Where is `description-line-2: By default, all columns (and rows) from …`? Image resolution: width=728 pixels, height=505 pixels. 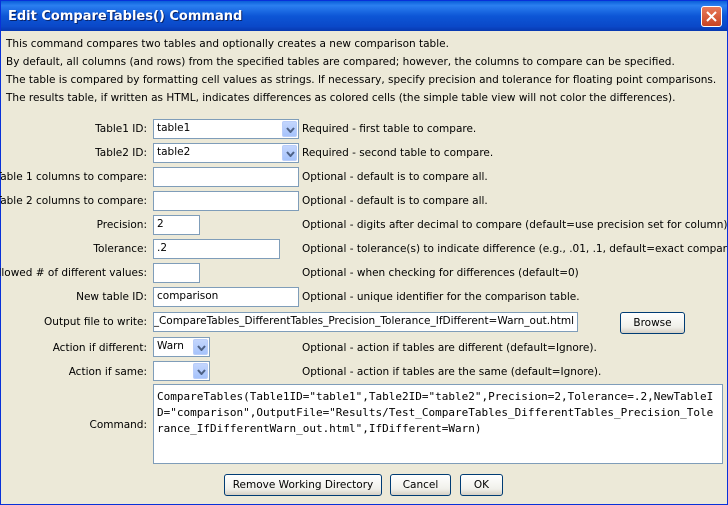
description-line-2: By default, all columns (and rows) from … is located at coordinates (340, 62).